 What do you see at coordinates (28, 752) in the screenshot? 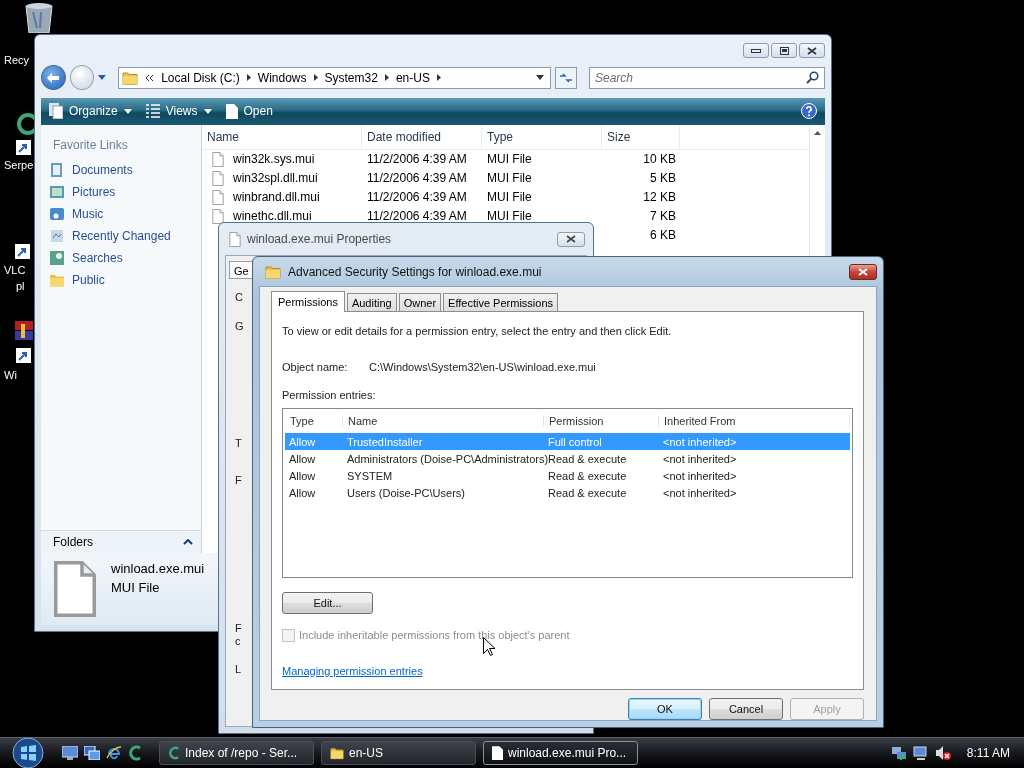
I see `start-button` at bounding box center [28, 752].